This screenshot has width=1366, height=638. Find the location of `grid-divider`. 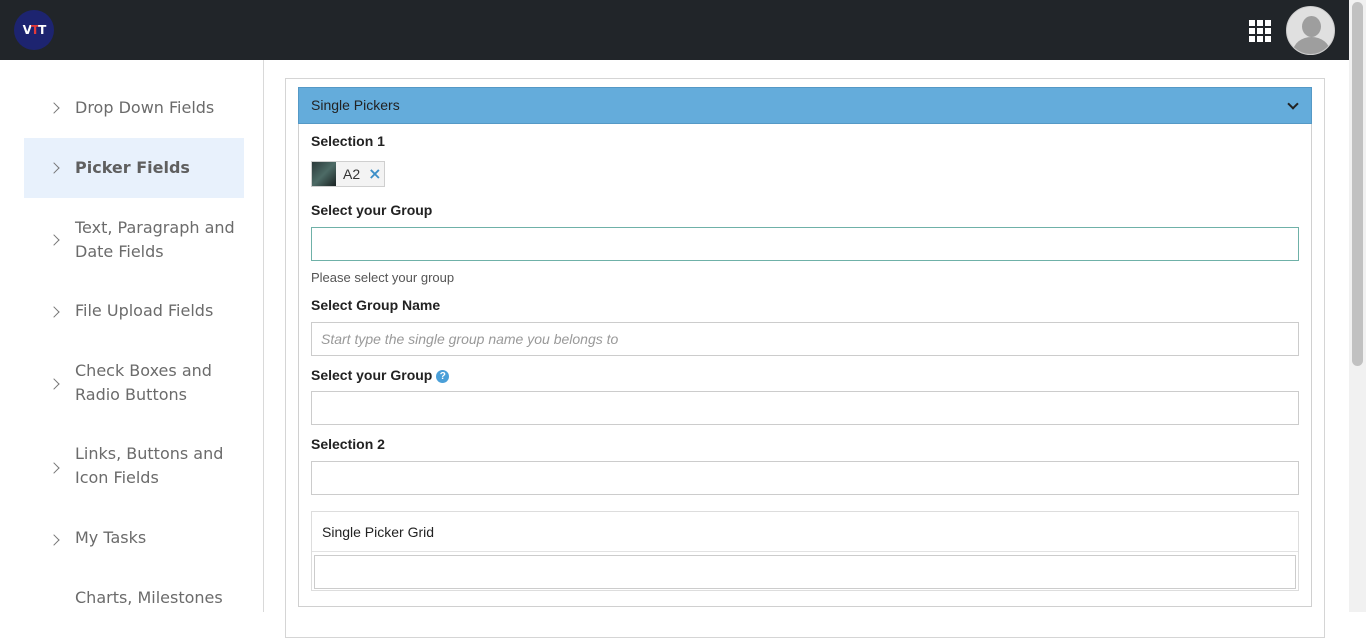

grid-divider is located at coordinates (805, 551).